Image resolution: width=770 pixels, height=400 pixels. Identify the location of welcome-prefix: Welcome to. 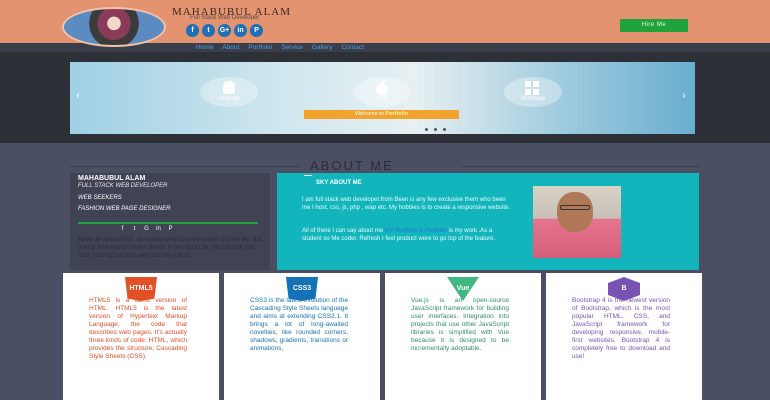
(369, 114).